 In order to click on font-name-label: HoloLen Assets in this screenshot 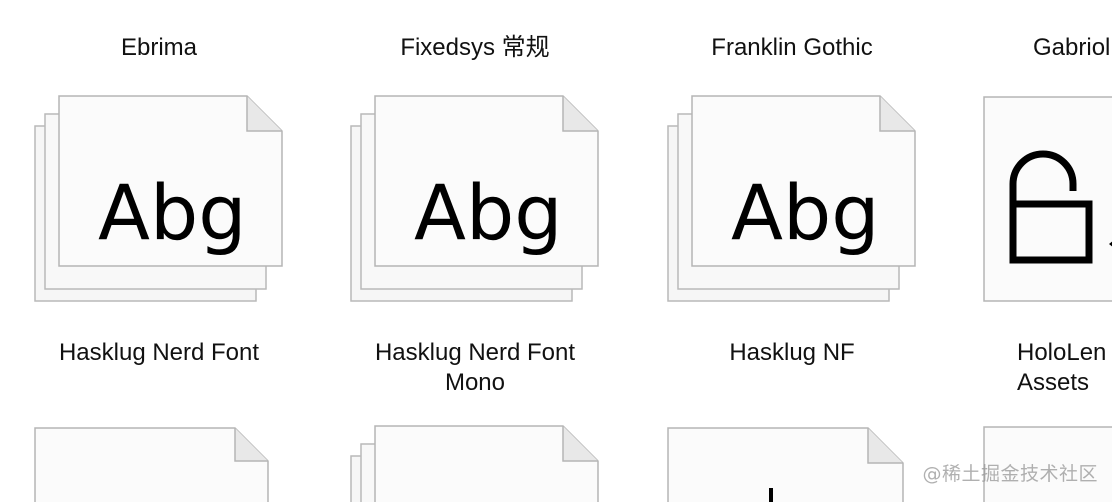, I will do `click(1062, 367)`.